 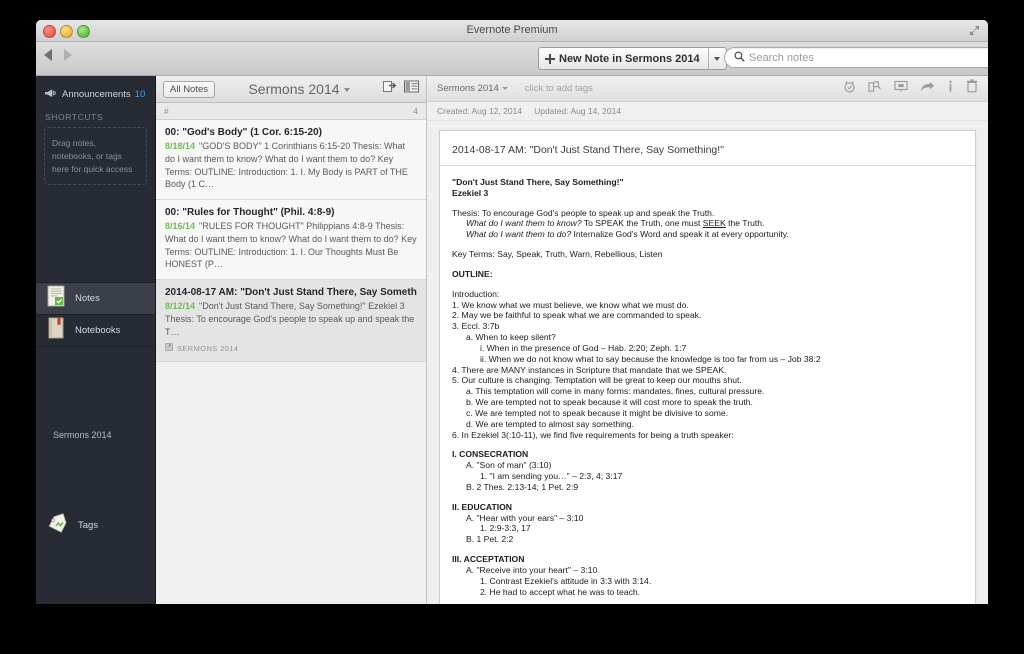 I want to click on content-outline-line: 3. Eccl. 3:7b, so click(x=476, y=326).